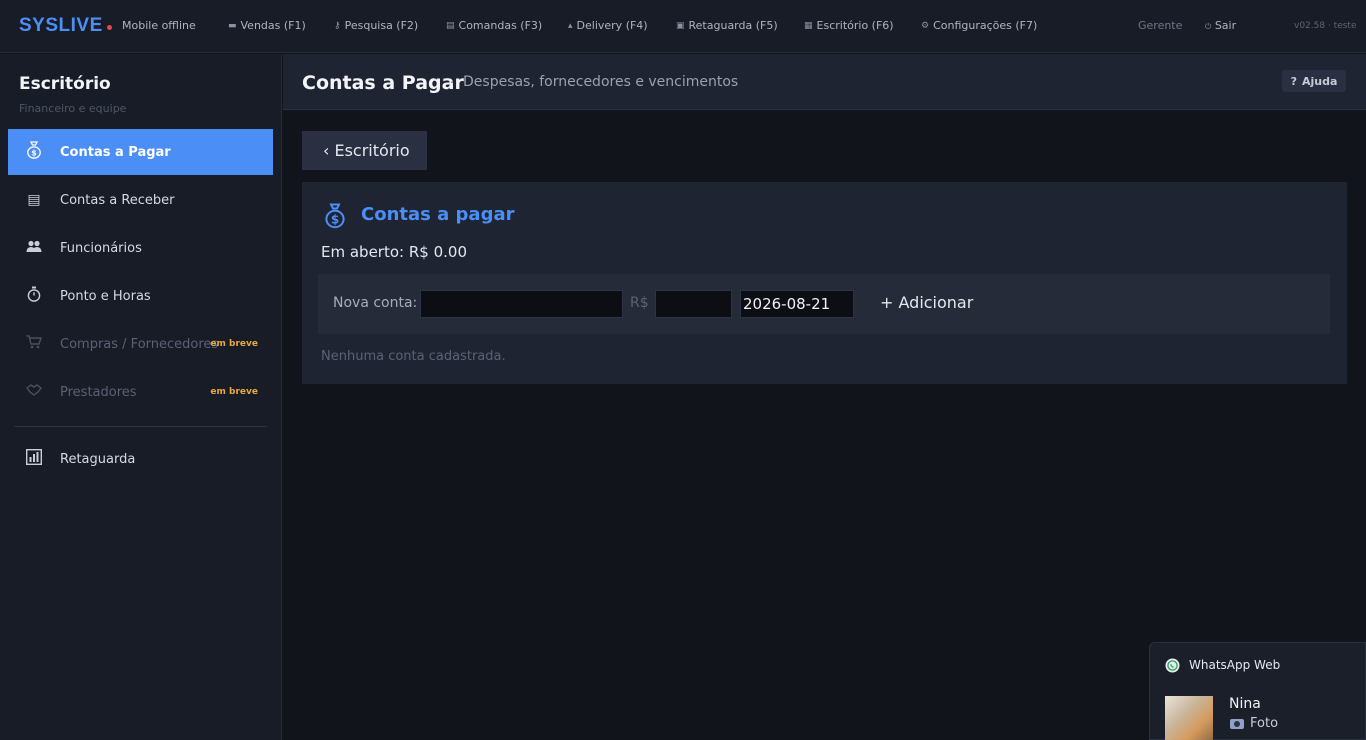  I want to click on power-icon: ⏻, so click(1208, 26).